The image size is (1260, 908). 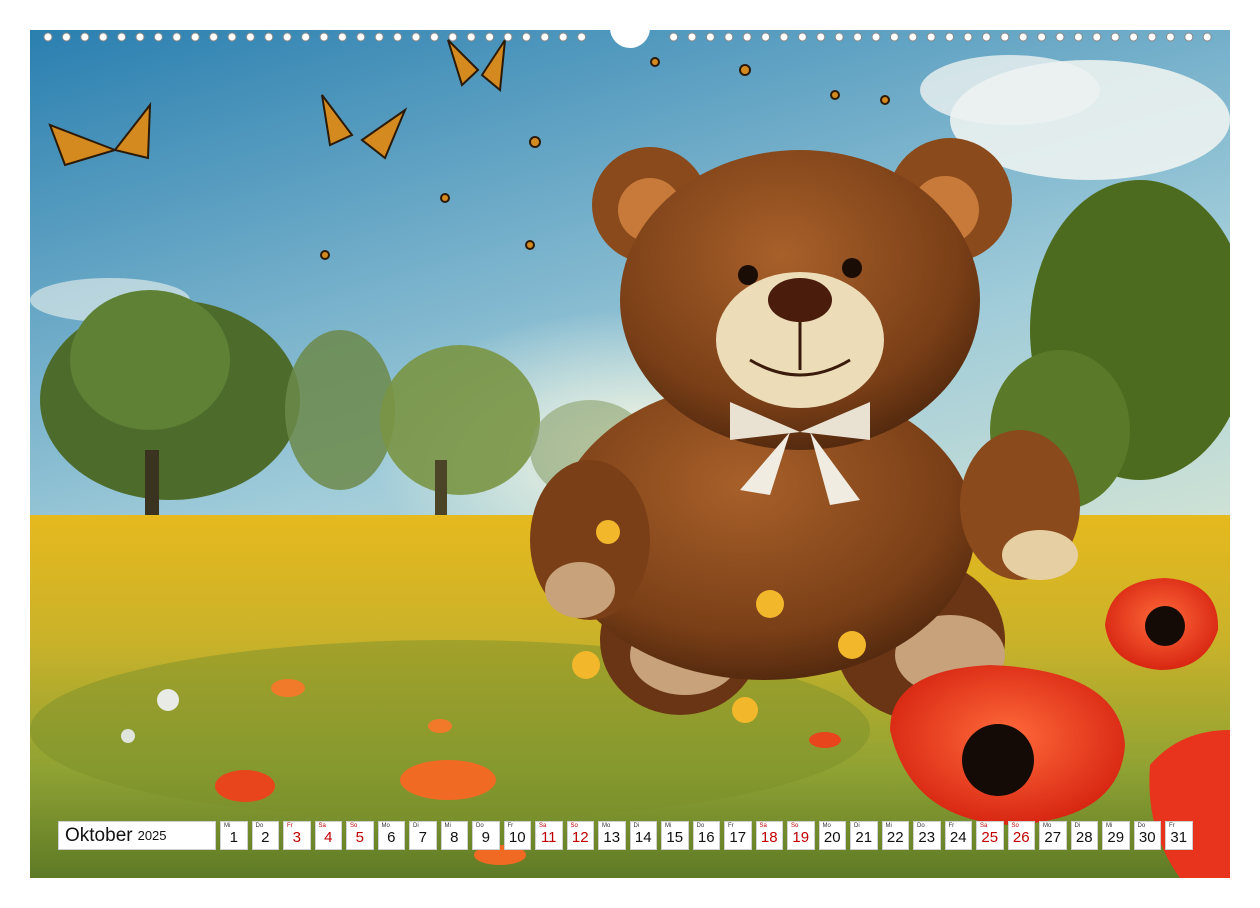 I want to click on day-cell: Sa 25, so click(x=990, y=835).